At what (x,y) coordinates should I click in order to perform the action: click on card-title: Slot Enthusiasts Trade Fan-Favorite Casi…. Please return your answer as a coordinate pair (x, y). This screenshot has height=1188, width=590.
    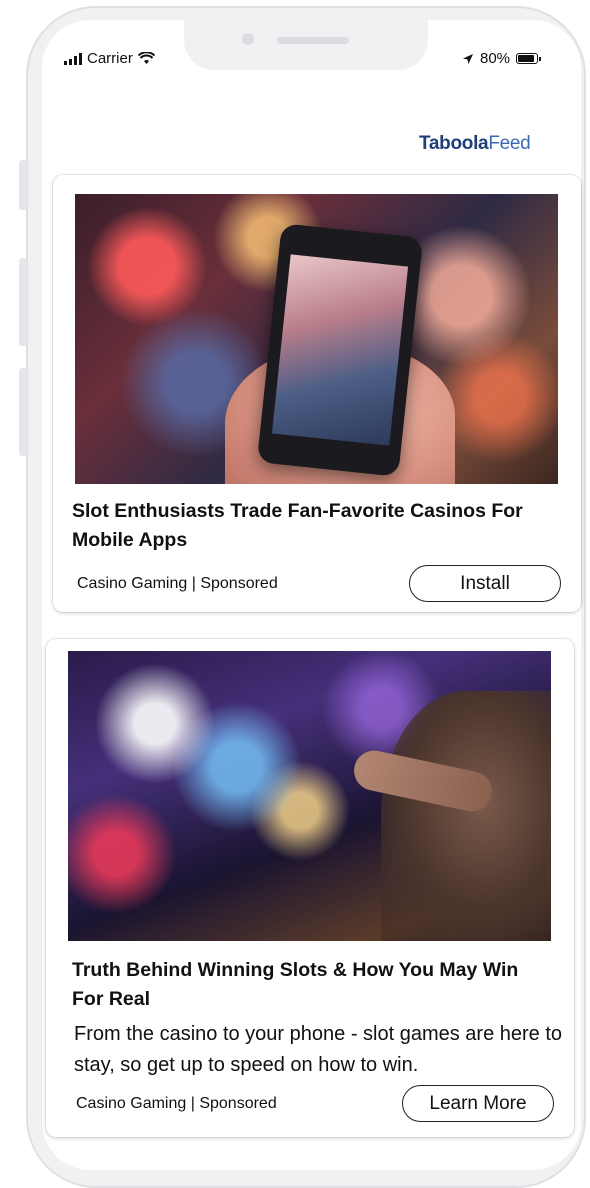
    Looking at the image, I should click on (302, 526).